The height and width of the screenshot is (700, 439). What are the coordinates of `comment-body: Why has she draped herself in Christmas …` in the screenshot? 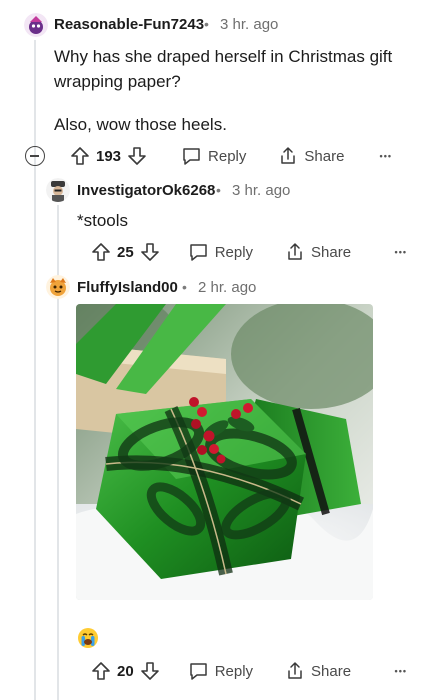 It's located at (239, 90).